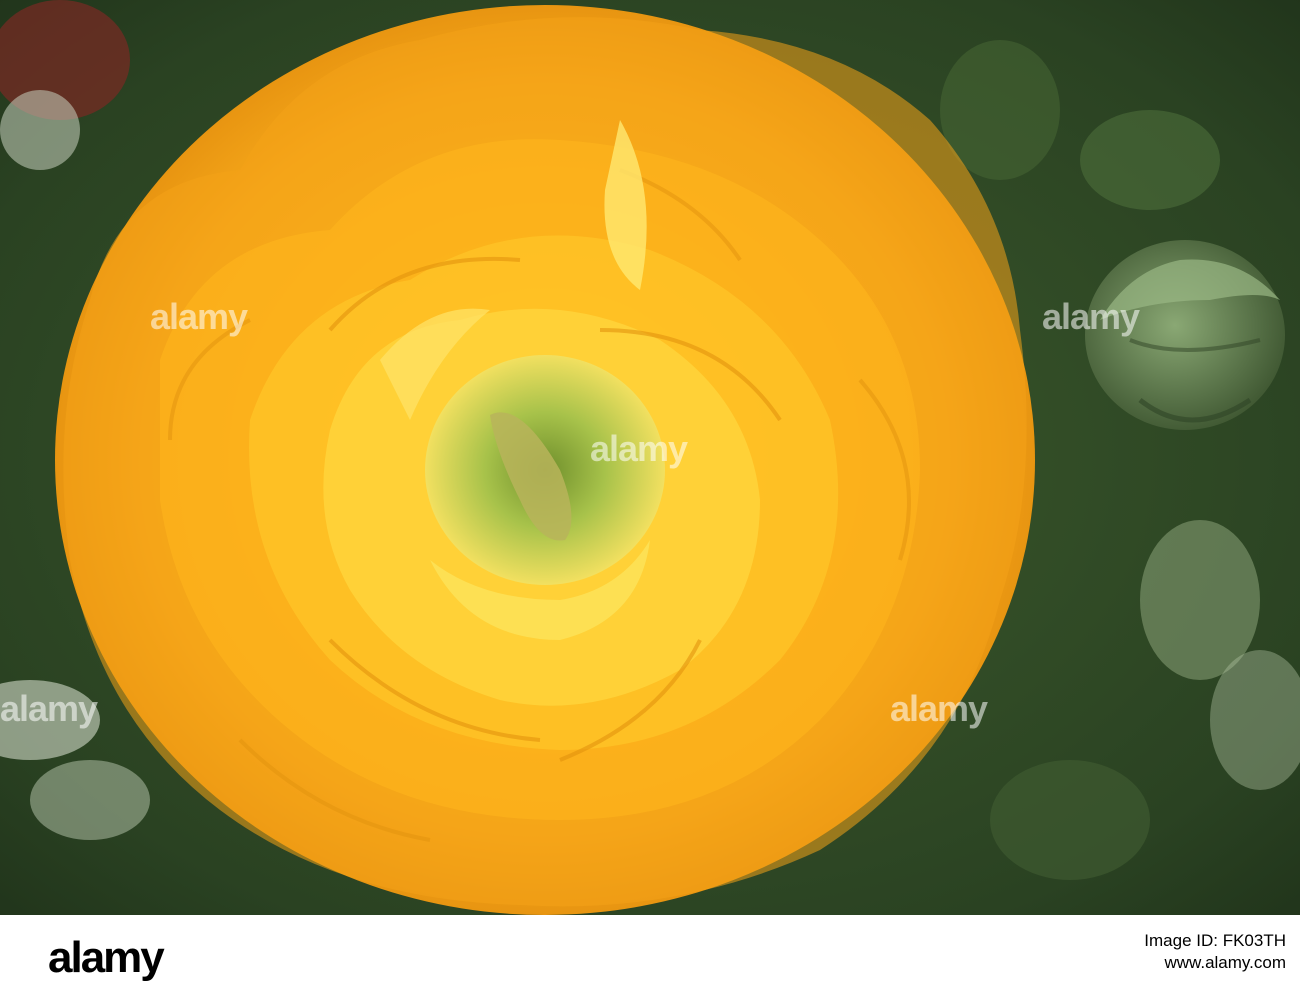 The height and width of the screenshot is (1006, 1300). Describe the element at coordinates (1185, 335) in the screenshot. I see `flower-bud` at that location.